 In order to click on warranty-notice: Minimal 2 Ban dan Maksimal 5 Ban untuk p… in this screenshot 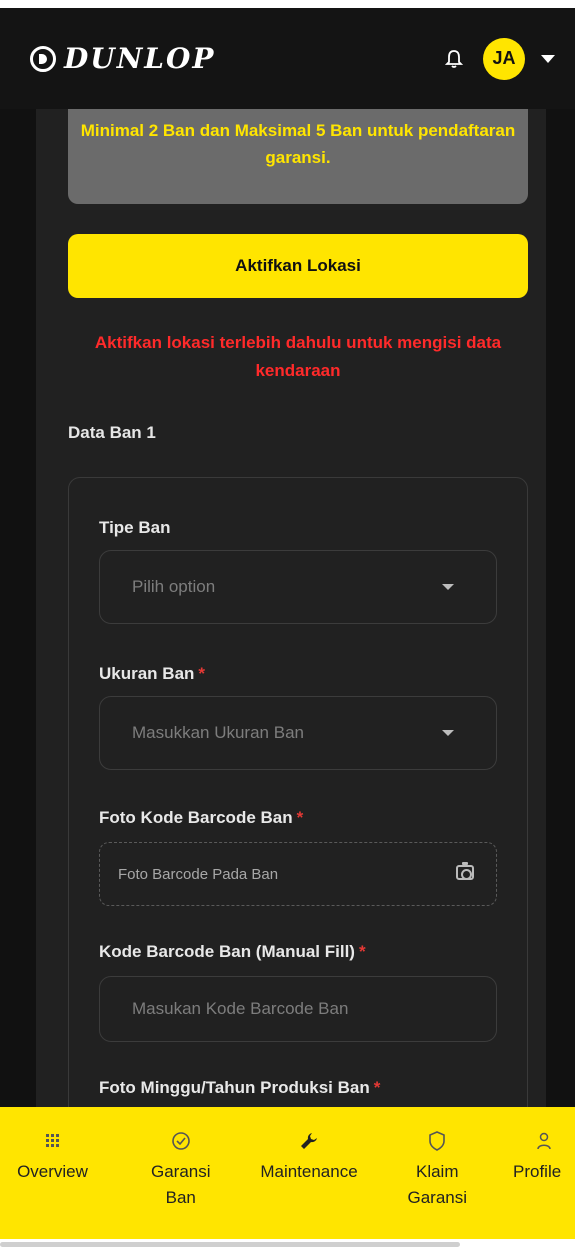, I will do `click(298, 156)`.